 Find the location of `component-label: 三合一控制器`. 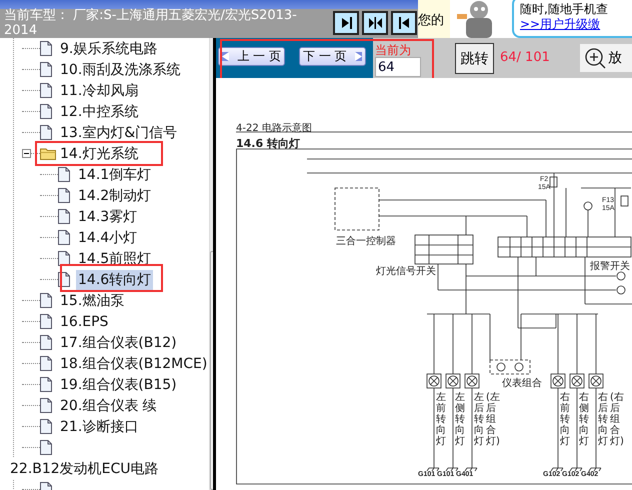

component-label: 三合一控制器 is located at coordinates (366, 241).